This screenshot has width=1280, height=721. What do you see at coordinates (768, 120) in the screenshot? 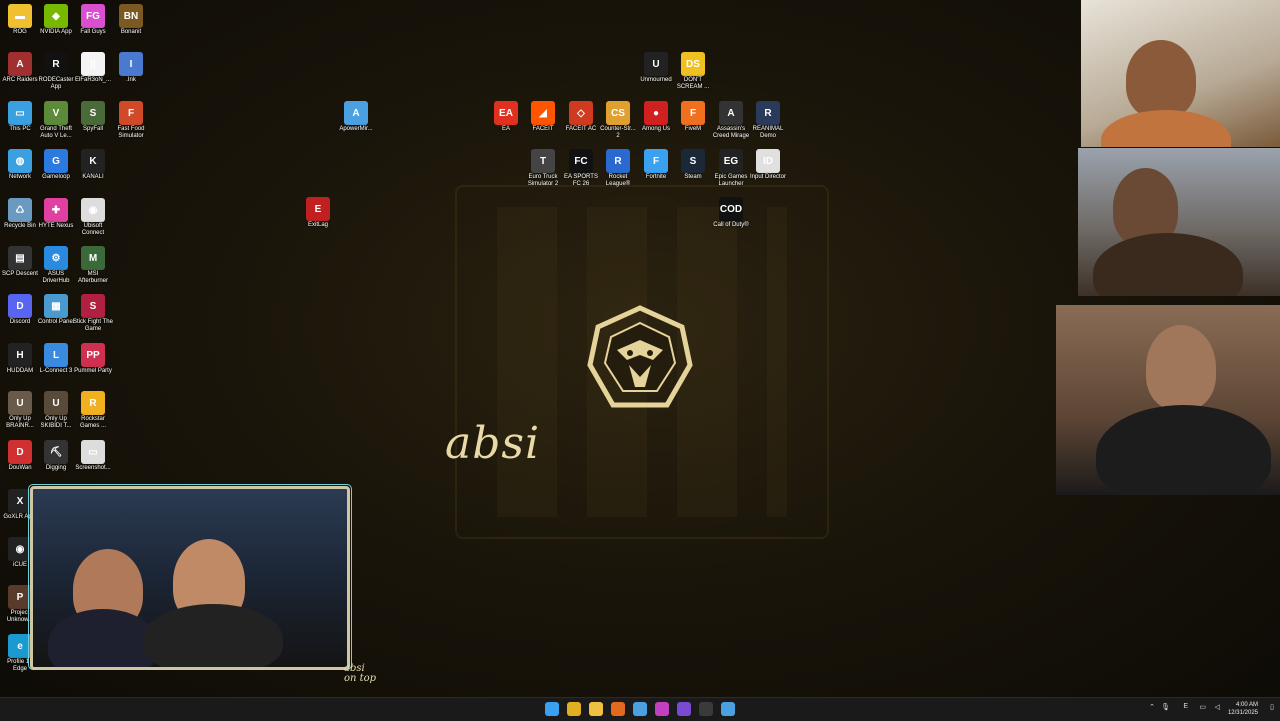
I see `desktop-icon-reanimal-demo: R REANIMAL Demo` at bounding box center [768, 120].